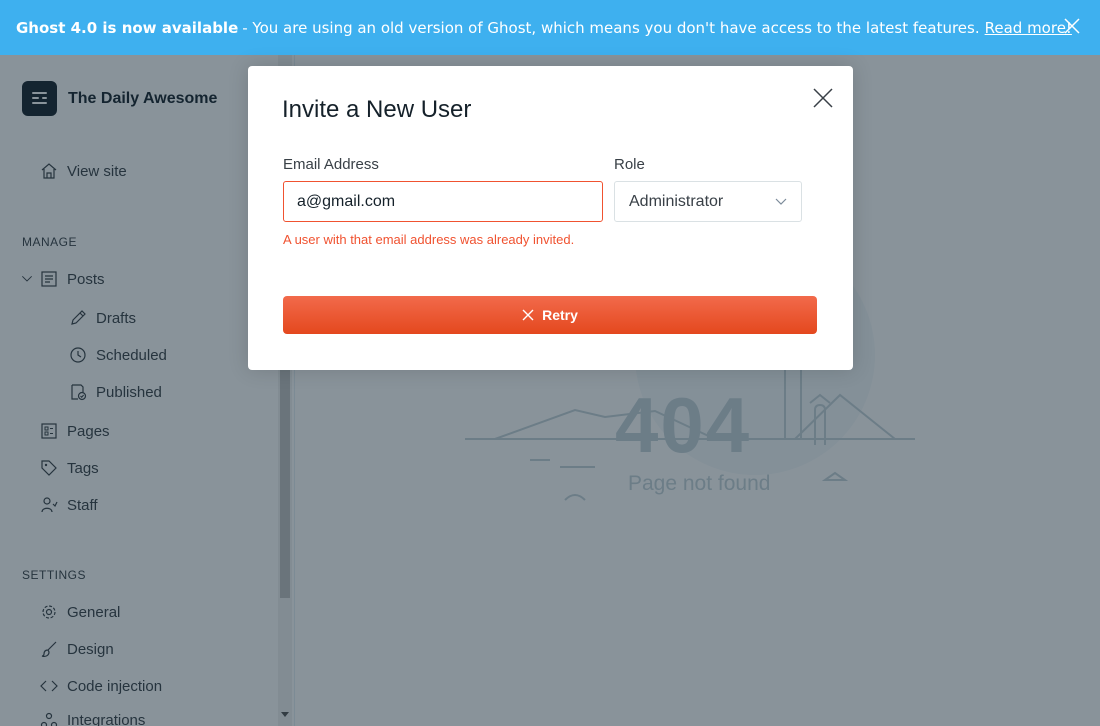  Describe the element at coordinates (1028, 28) in the screenshot. I see `banner-read-more-link: Read more!` at that location.